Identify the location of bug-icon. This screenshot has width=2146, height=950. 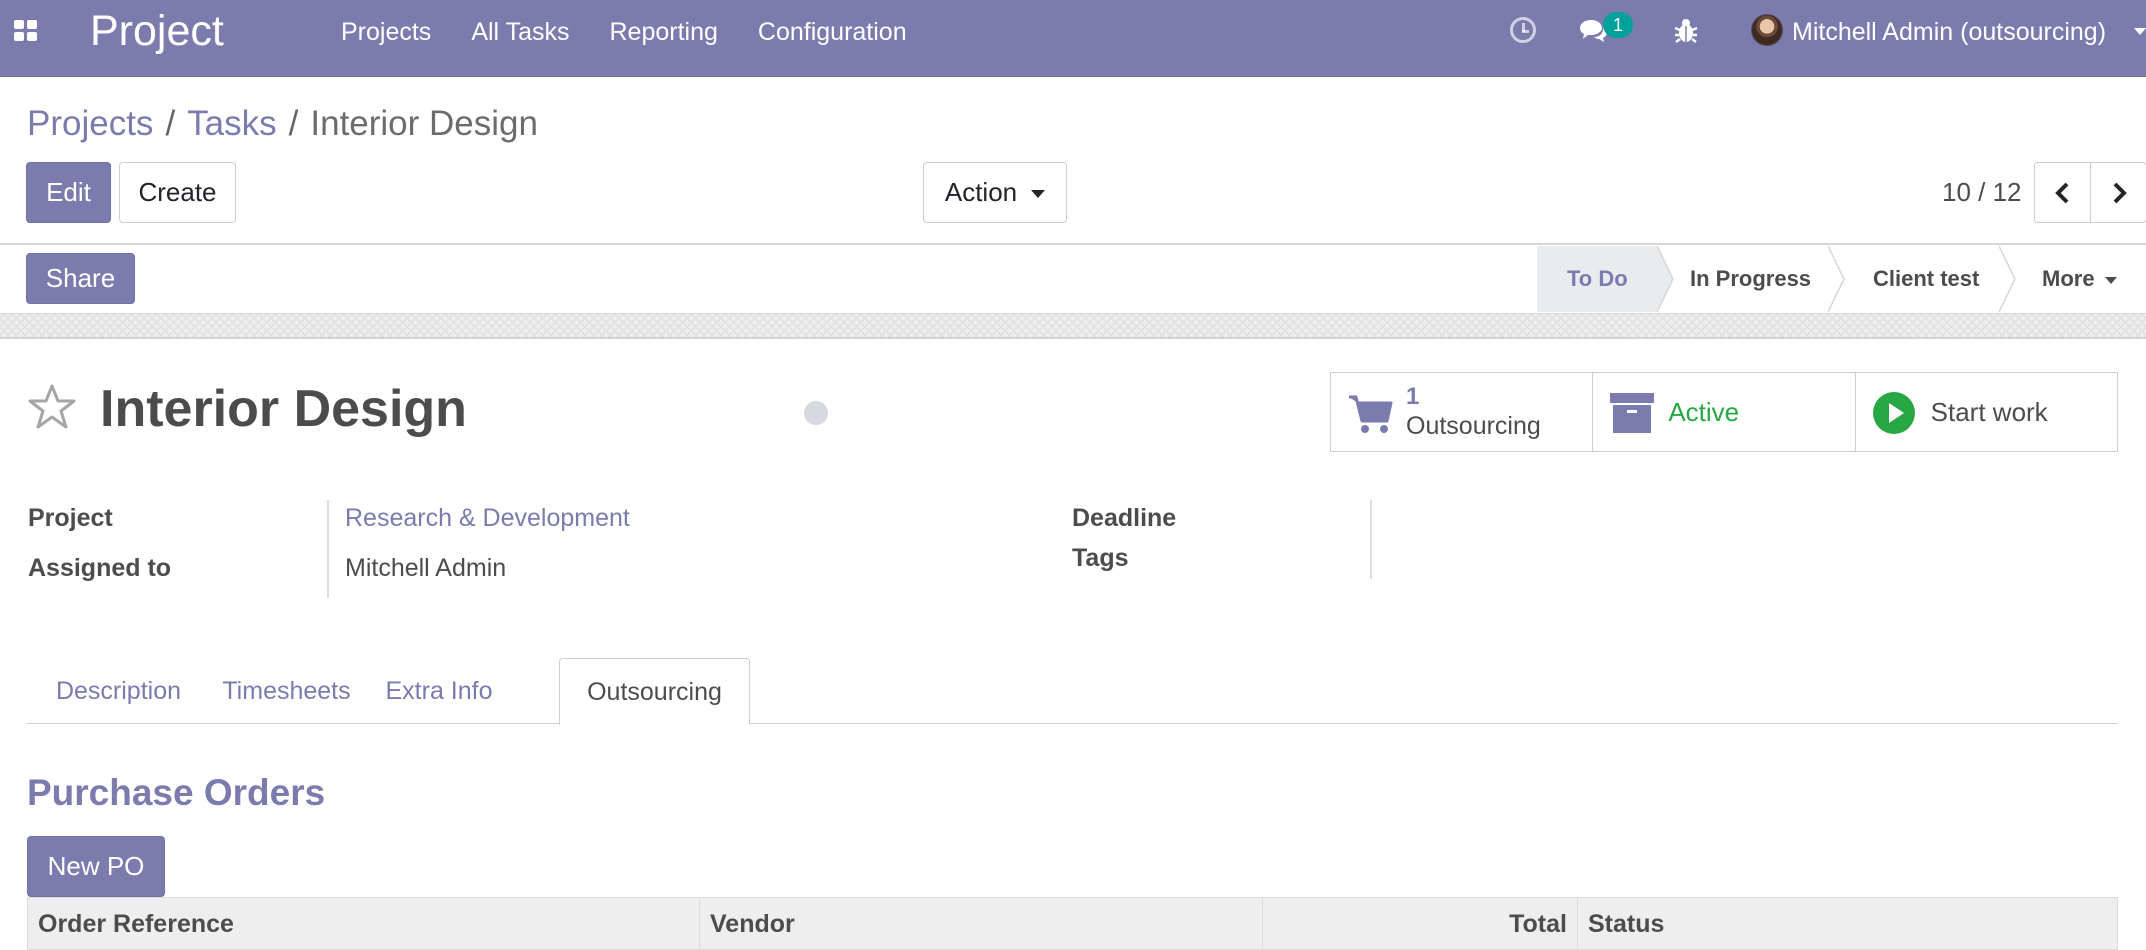
(1686, 30).